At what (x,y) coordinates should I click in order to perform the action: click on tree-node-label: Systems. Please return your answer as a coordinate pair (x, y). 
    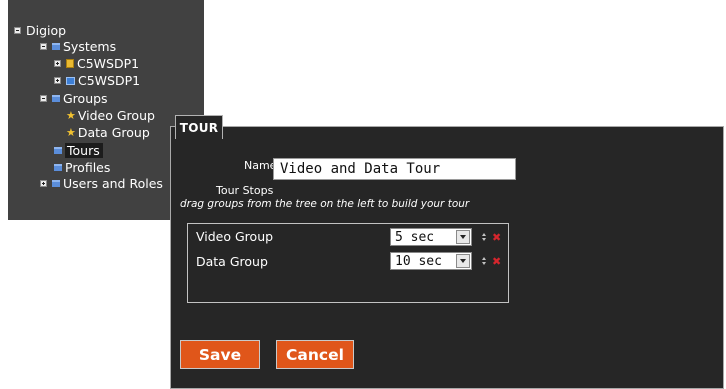
    Looking at the image, I should click on (90, 46).